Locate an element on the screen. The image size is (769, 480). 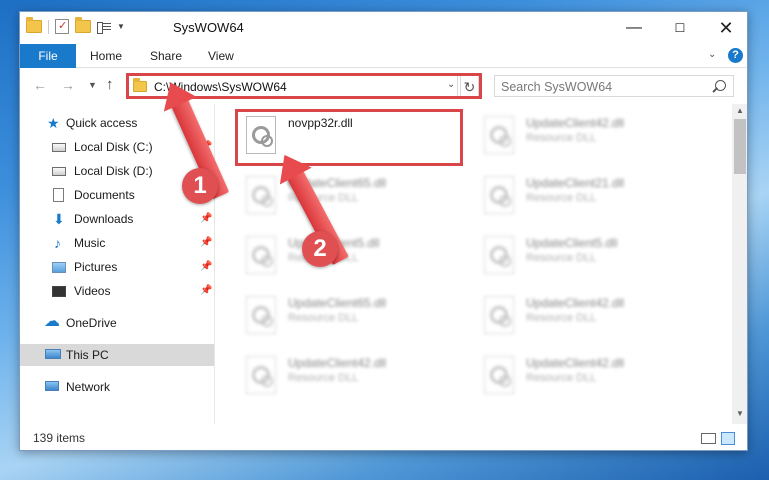
sidebar-item-network: Network is located at coordinates (117, 387).